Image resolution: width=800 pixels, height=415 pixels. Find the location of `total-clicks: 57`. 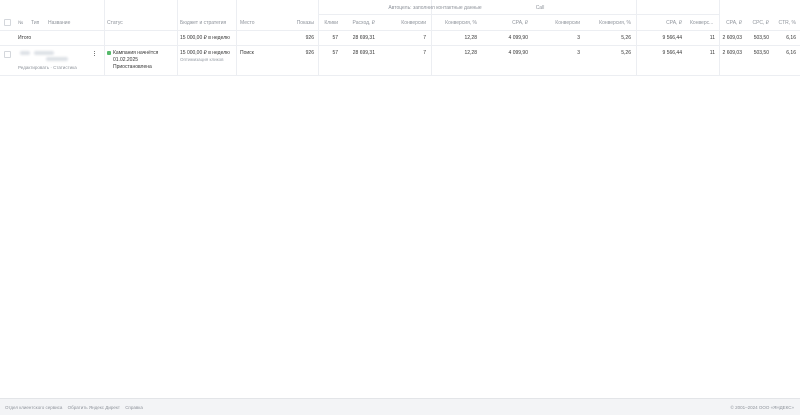

total-clicks: 57 is located at coordinates (335, 38).